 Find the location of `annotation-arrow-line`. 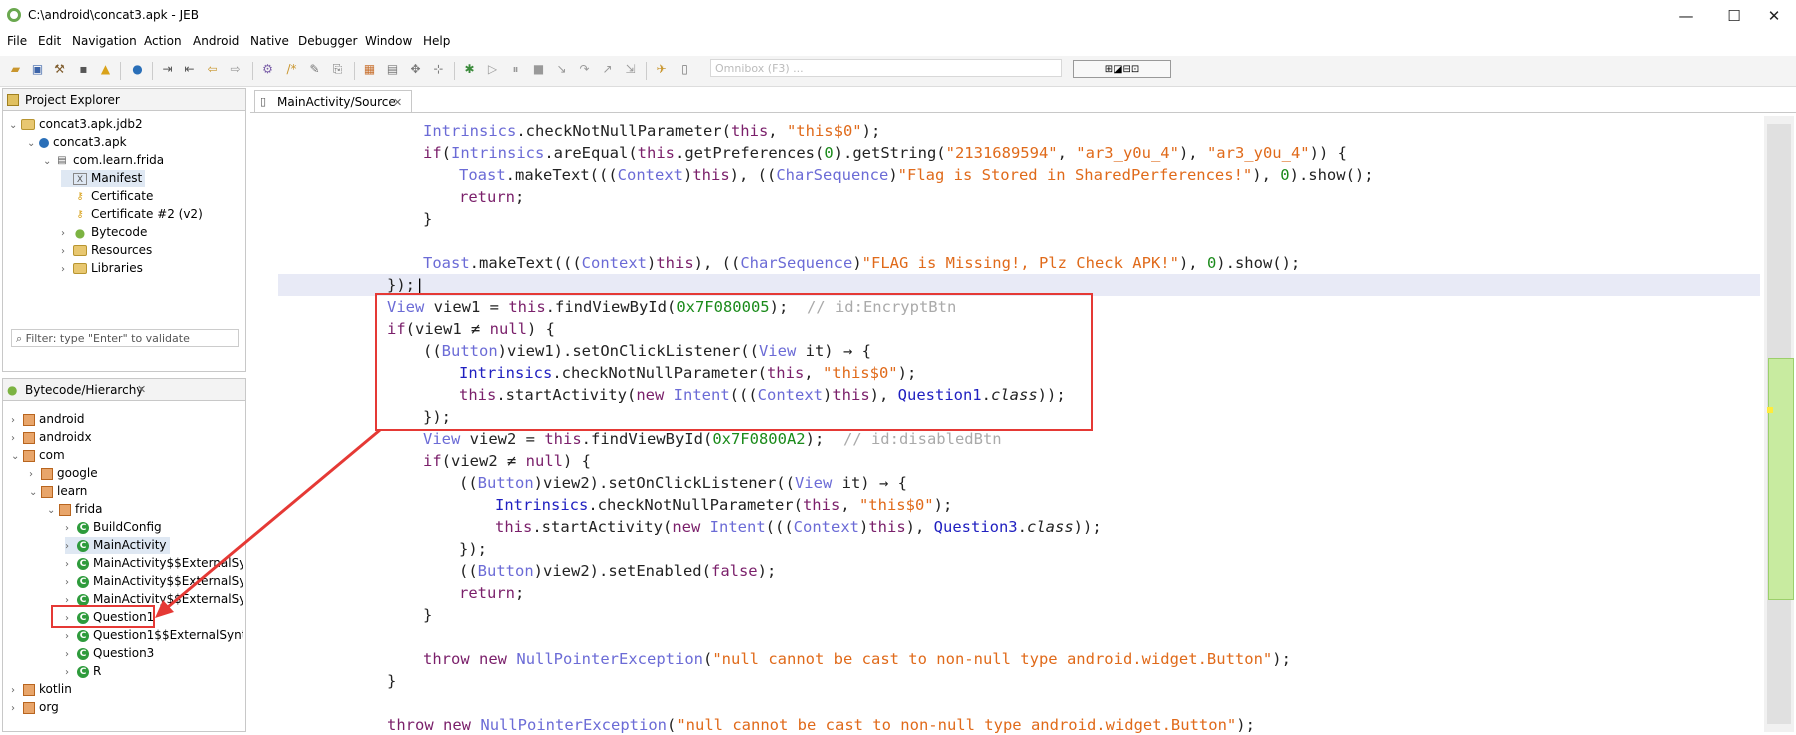

annotation-arrow-line is located at coordinates (271, 521).